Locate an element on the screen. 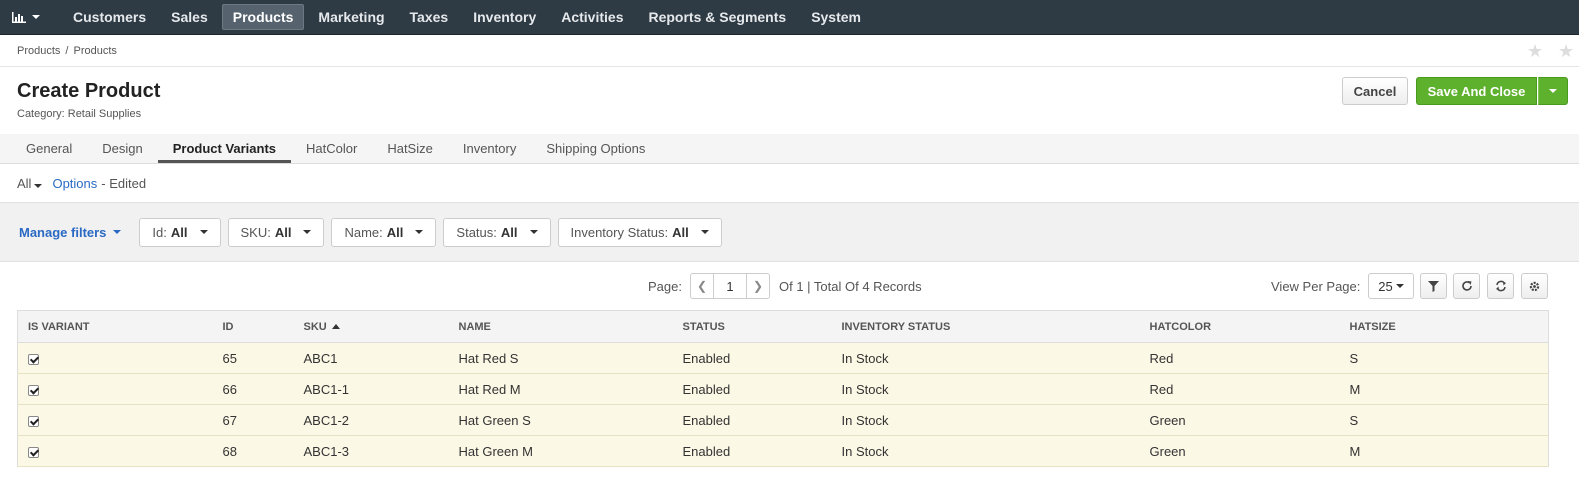  tab-product-variants: Product Variants is located at coordinates (224, 148).